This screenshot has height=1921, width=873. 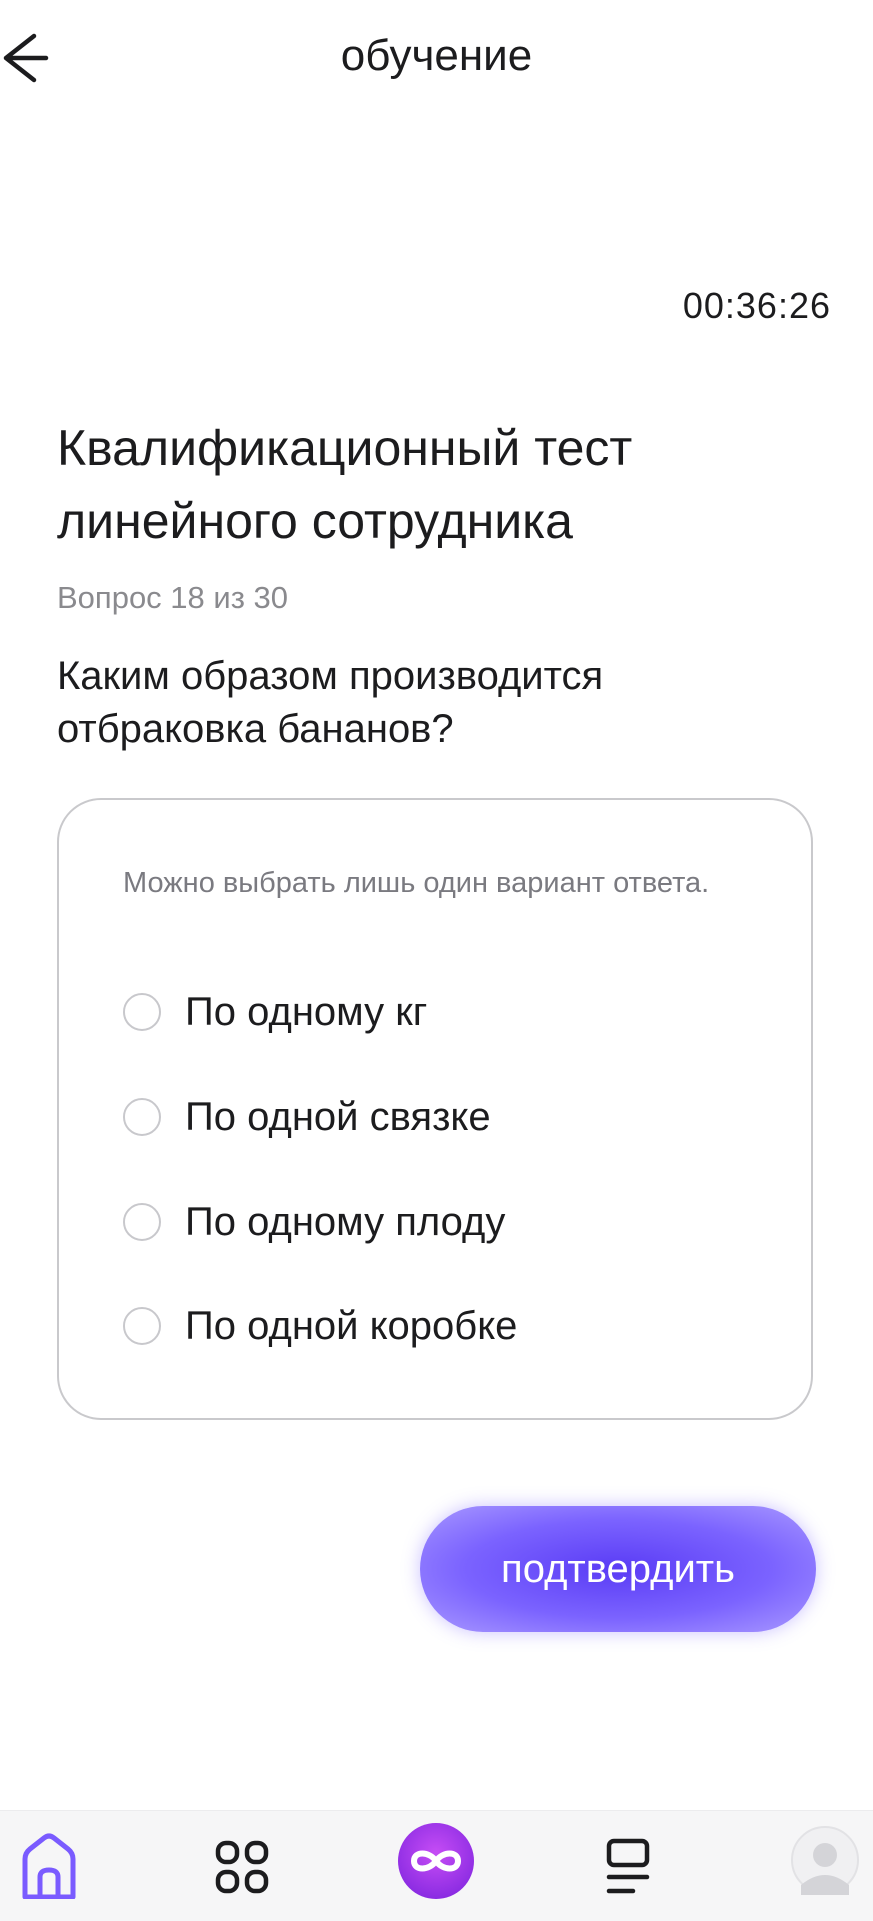 I want to click on nav-profile, so click(x=825, y=1869).